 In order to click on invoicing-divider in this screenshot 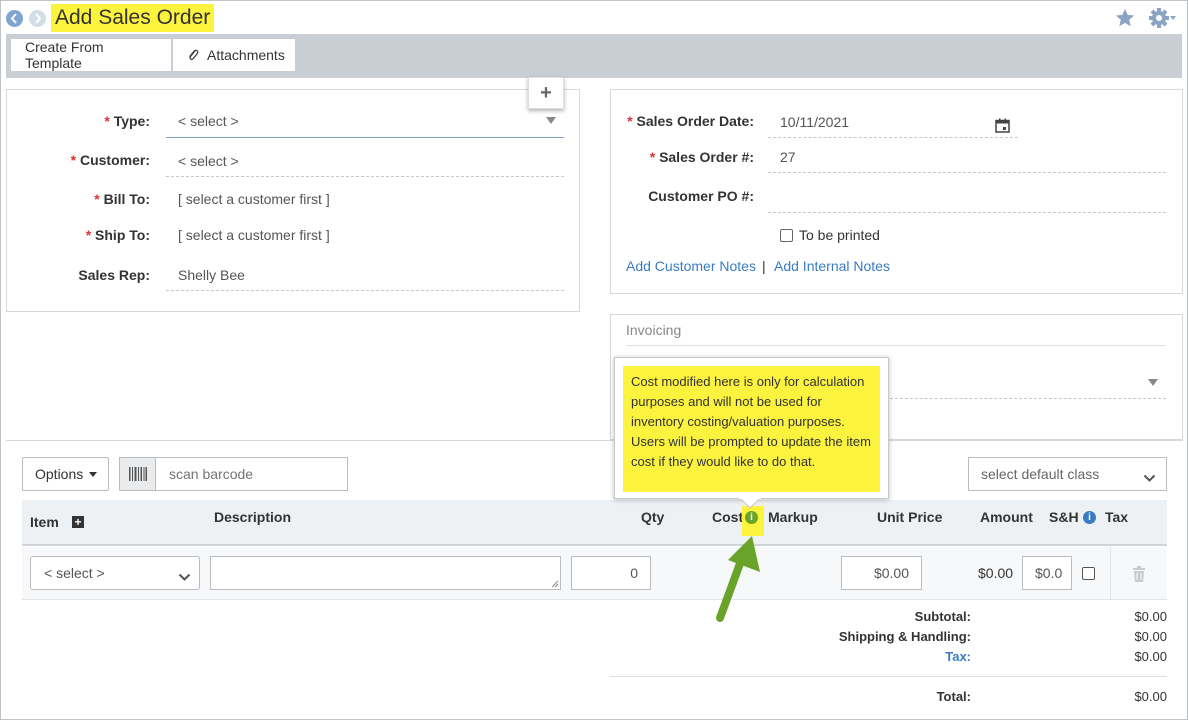, I will do `click(896, 345)`.